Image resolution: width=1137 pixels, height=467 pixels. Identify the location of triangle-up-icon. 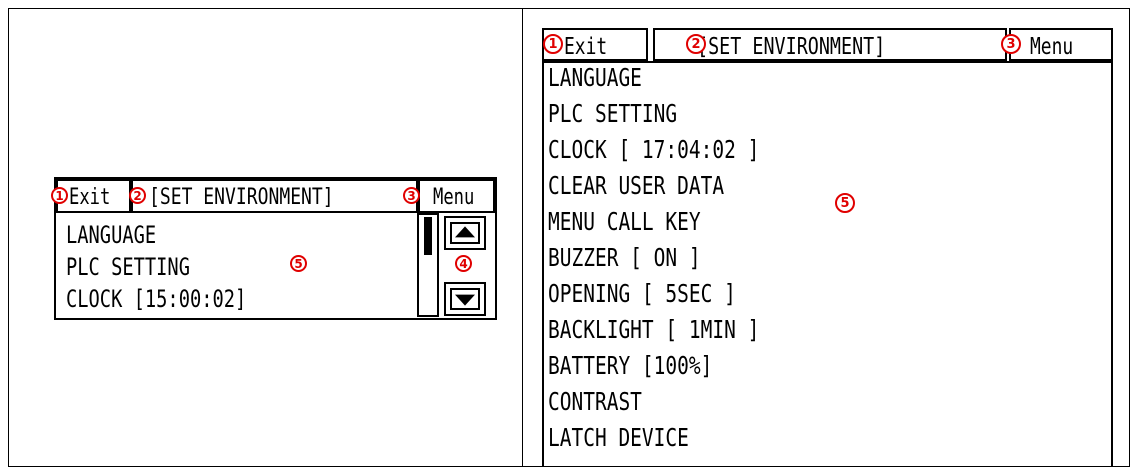
(465, 232).